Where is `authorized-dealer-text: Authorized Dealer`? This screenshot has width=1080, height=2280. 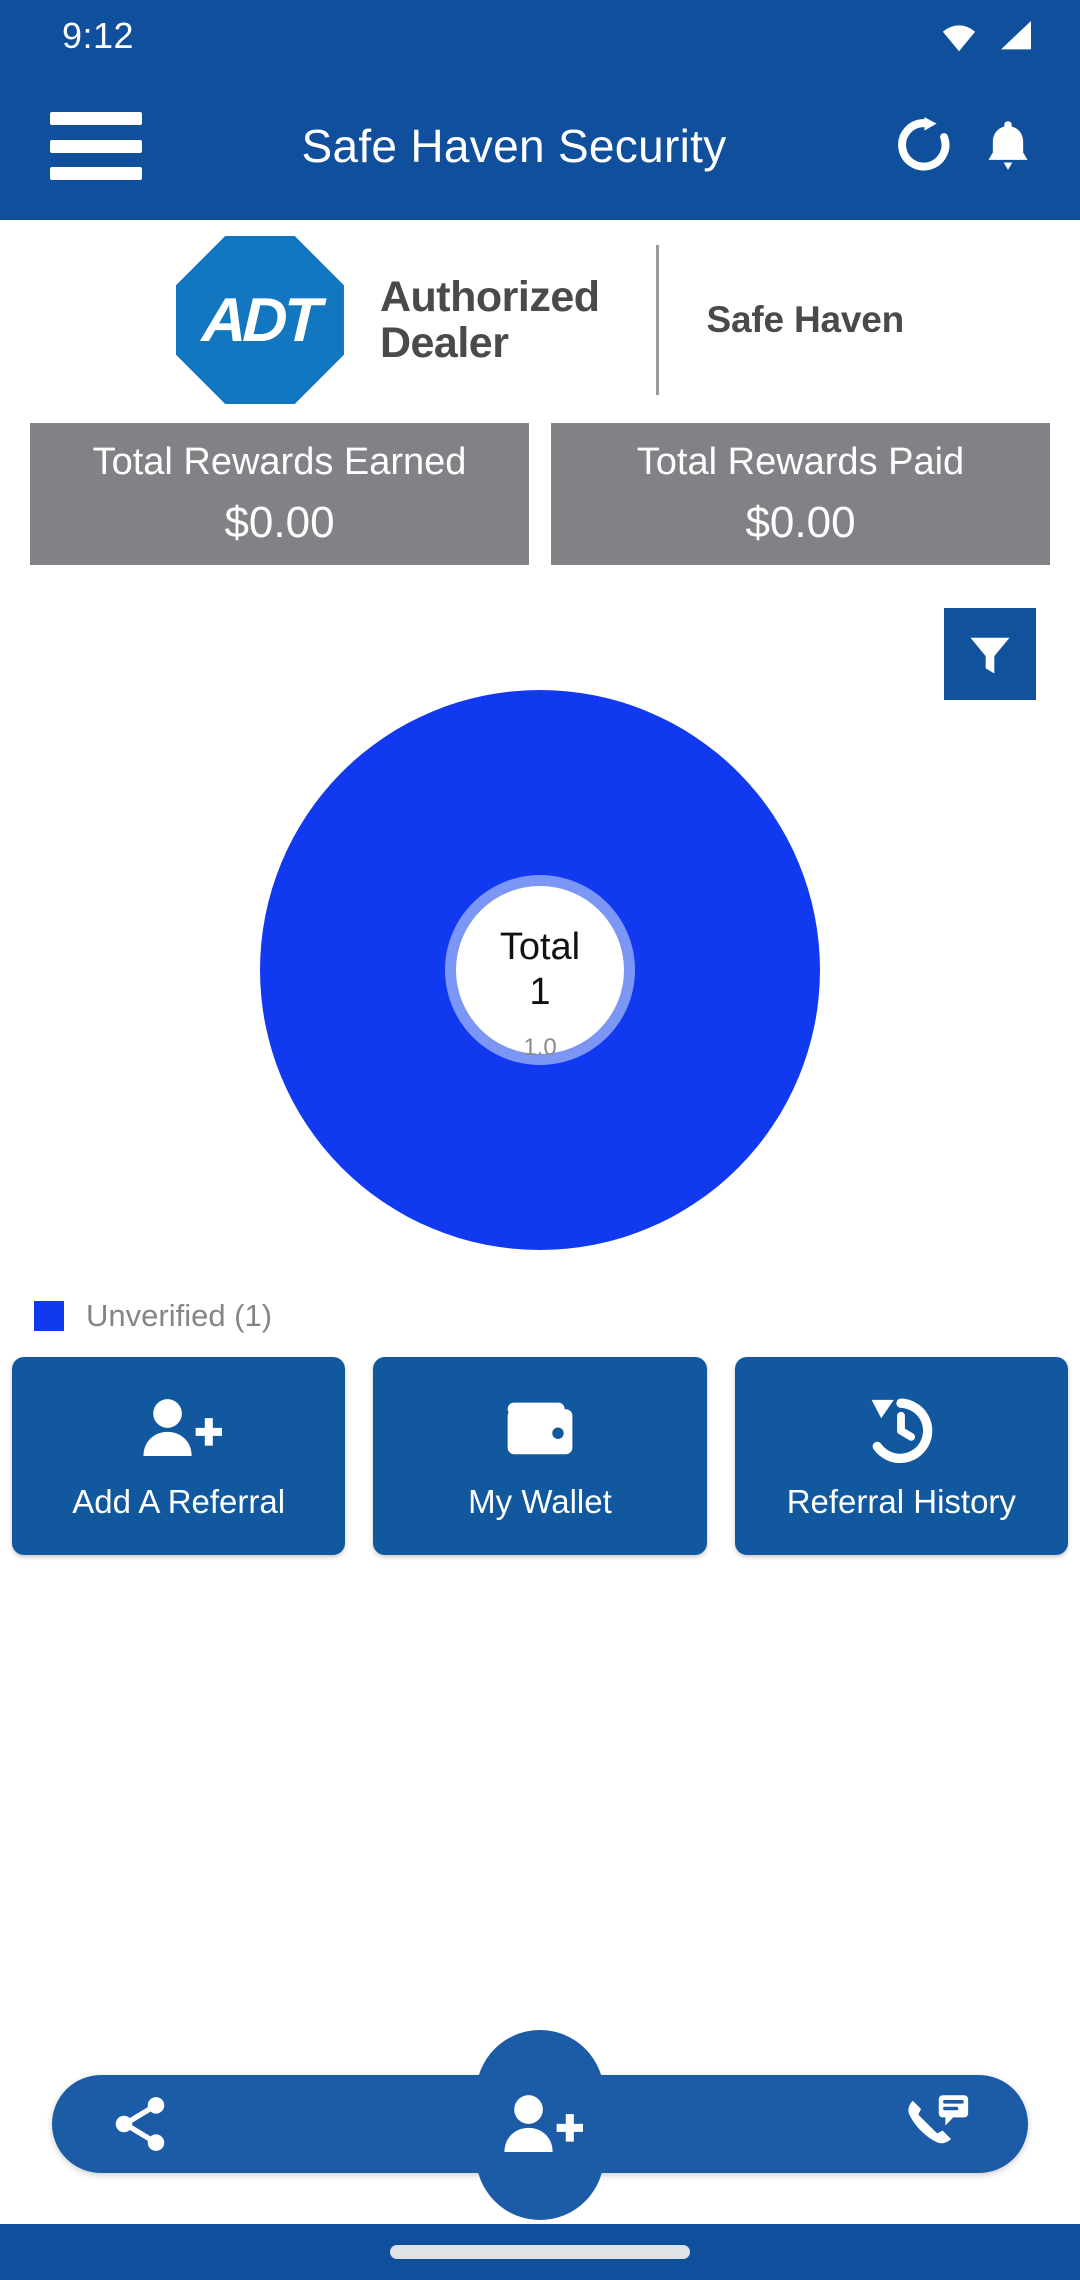
authorized-dealer-text: Authorized Dealer is located at coordinates (489, 319).